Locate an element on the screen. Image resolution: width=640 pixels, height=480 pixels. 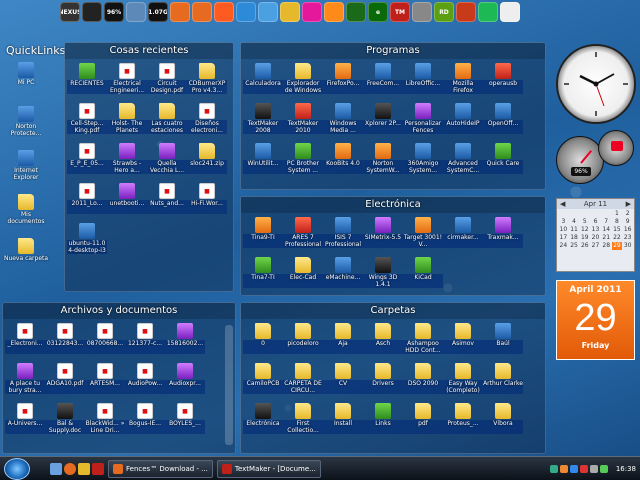
calendar-day: 7 is located at coordinates (606, 222).